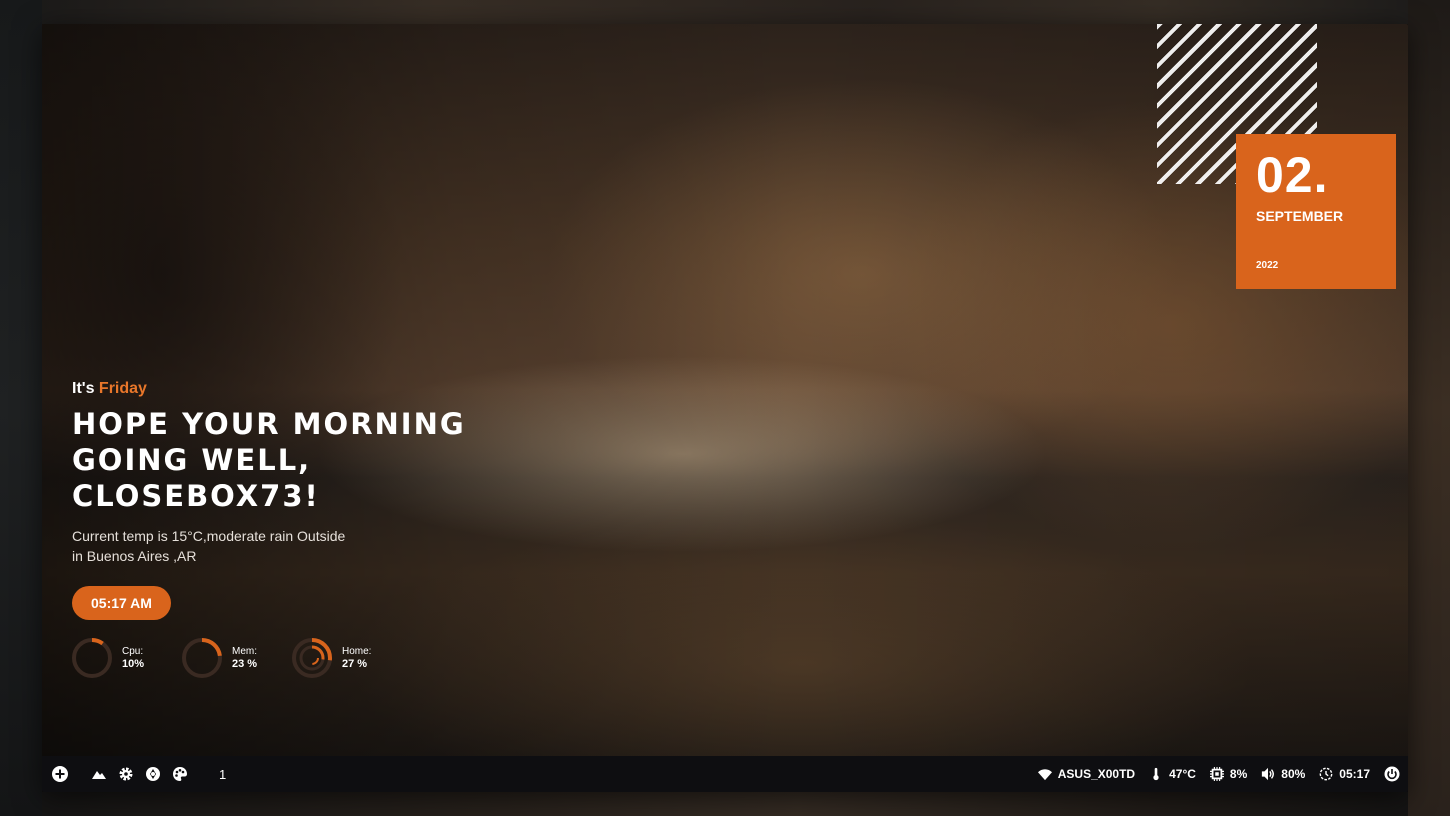 This screenshot has height=816, width=1450. Describe the element at coordinates (1216, 774) in the screenshot. I see `cpu-chip-icon` at that location.